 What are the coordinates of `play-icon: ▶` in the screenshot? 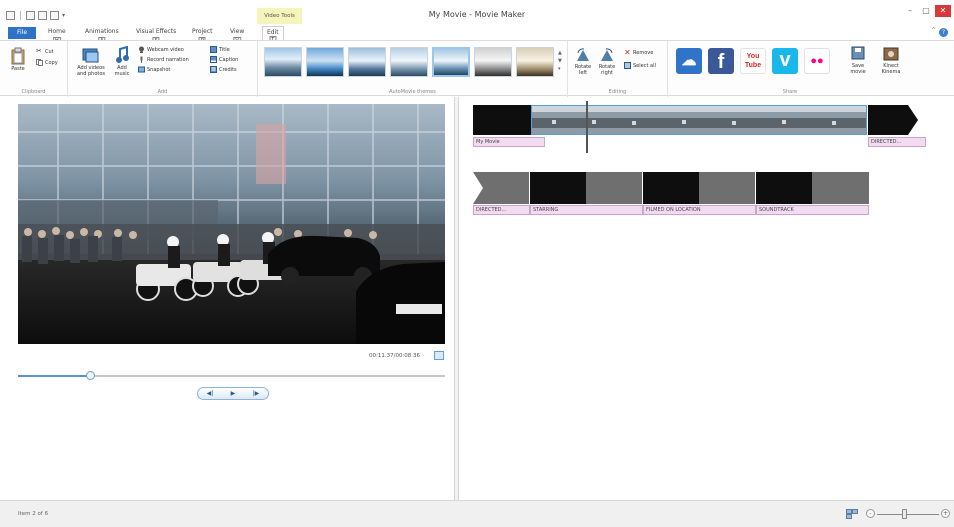 It's located at (233, 393).